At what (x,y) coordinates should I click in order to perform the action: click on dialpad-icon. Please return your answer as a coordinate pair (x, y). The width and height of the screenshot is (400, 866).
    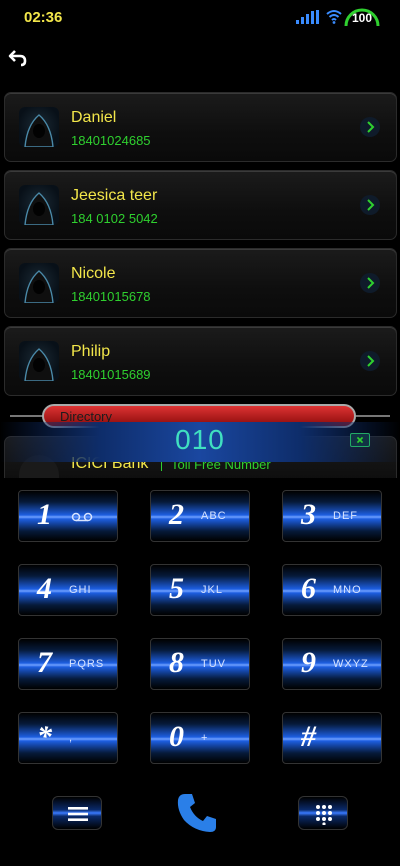
    Looking at the image, I should click on (324, 815).